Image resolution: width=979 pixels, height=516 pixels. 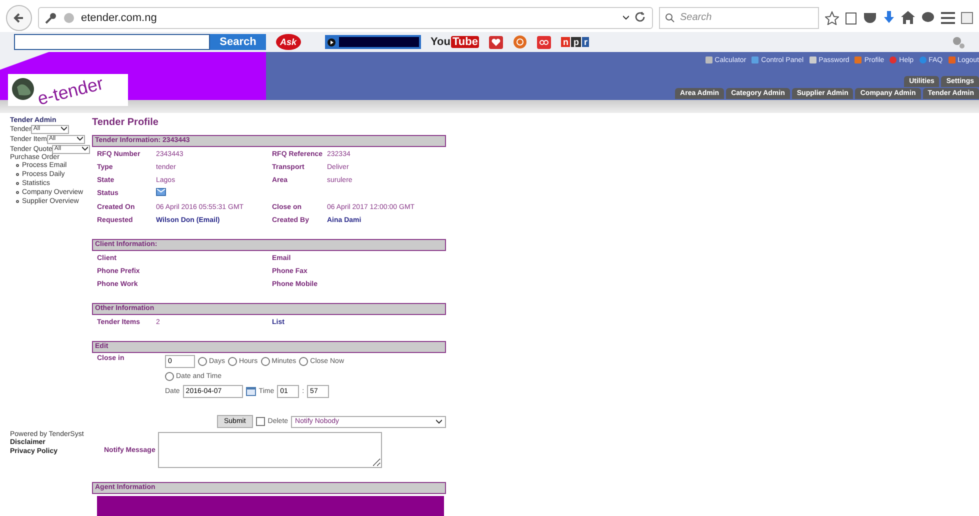 I want to click on menu-icon, so click(x=948, y=18).